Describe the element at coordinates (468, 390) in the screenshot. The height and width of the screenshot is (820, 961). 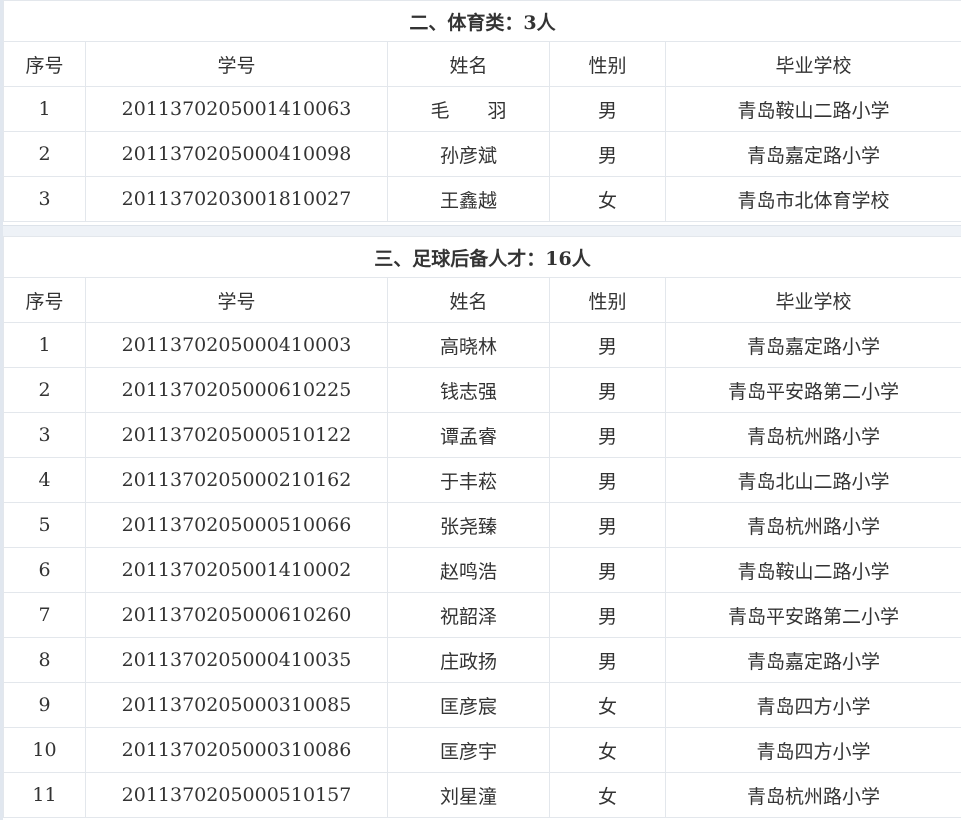
I see `cell-name: 钱志强` at that location.